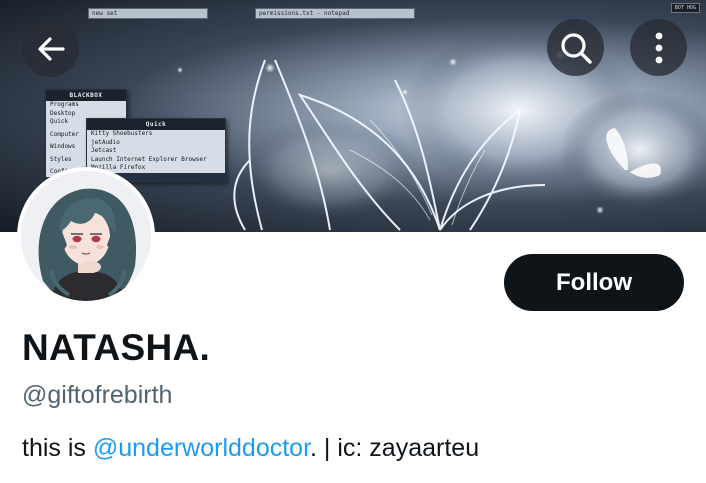 This screenshot has height=483, width=706. What do you see at coordinates (148, 13) in the screenshot?
I see `banner-window-title: new set` at bounding box center [148, 13].